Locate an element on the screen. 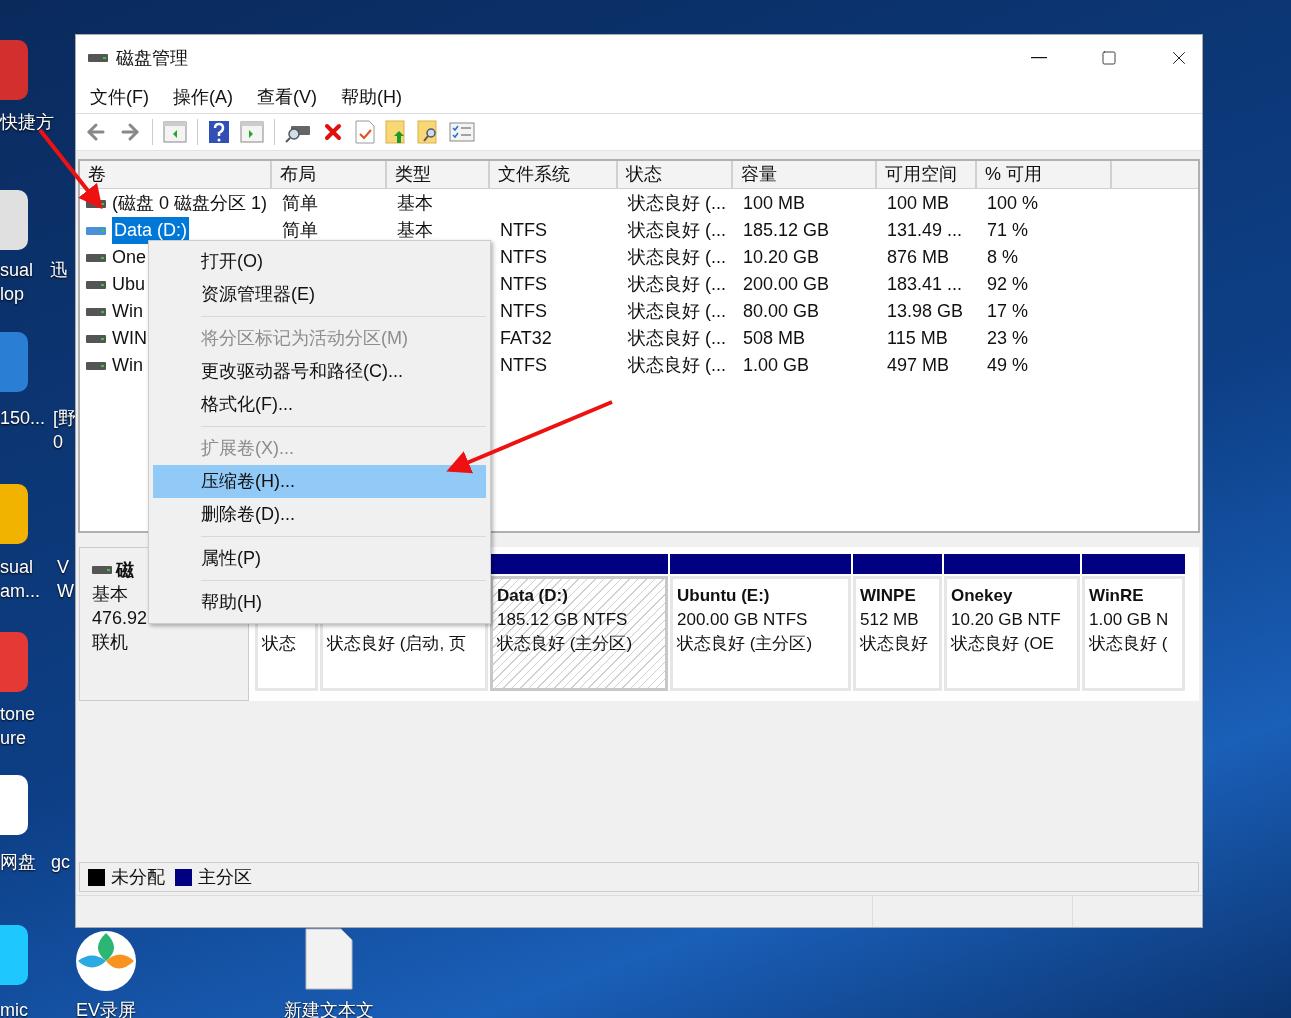  table-cell: Data (D:) is located at coordinates (150, 230).